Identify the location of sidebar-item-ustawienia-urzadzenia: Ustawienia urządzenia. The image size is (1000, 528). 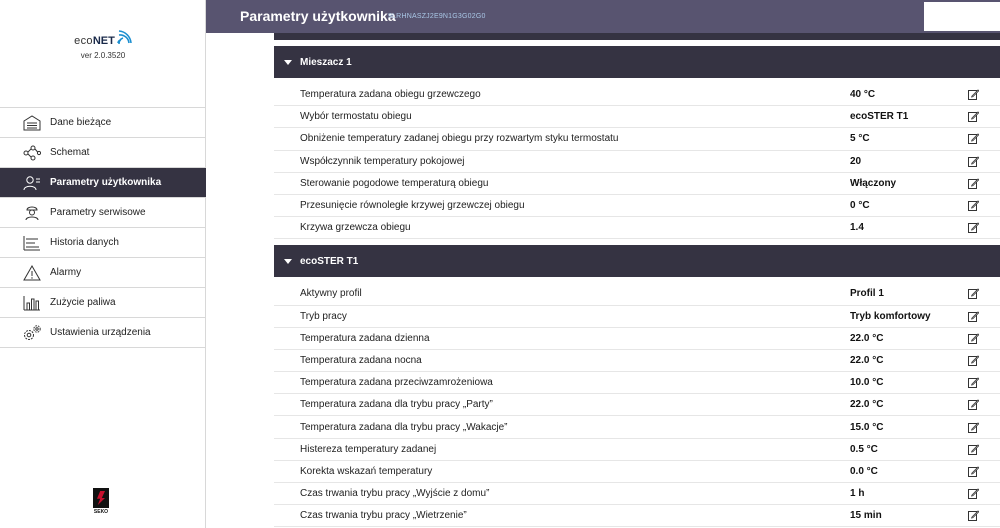
(103, 333).